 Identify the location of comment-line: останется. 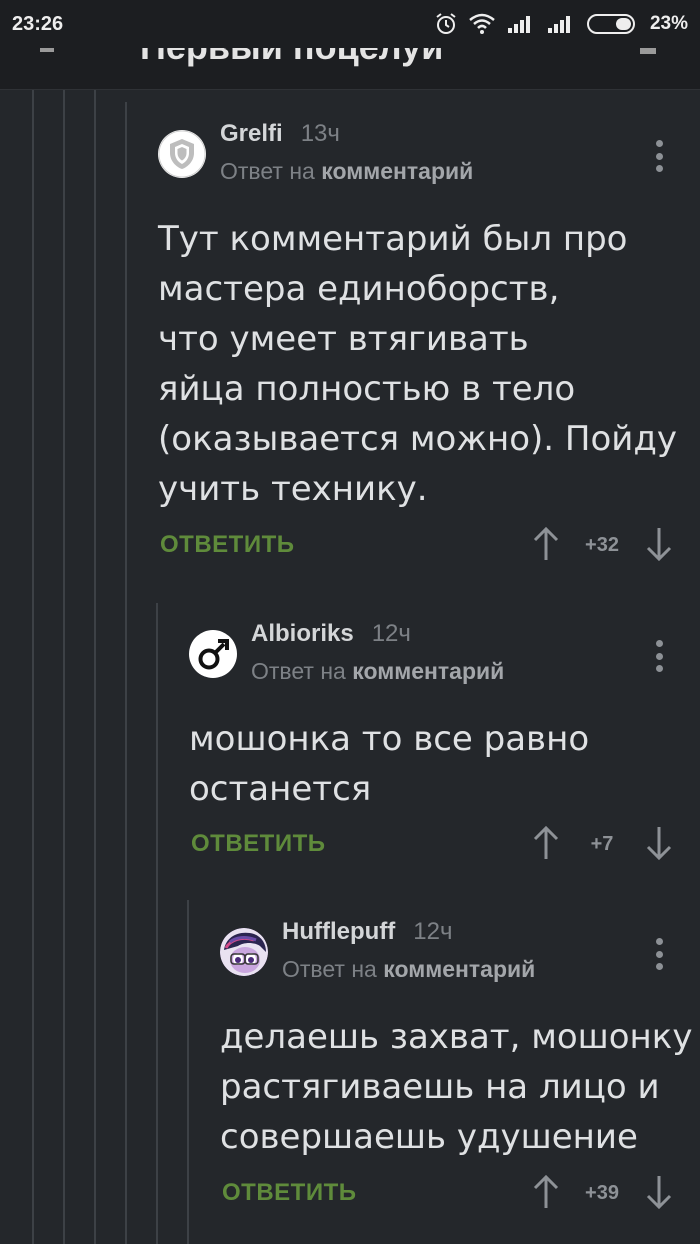
(280, 789).